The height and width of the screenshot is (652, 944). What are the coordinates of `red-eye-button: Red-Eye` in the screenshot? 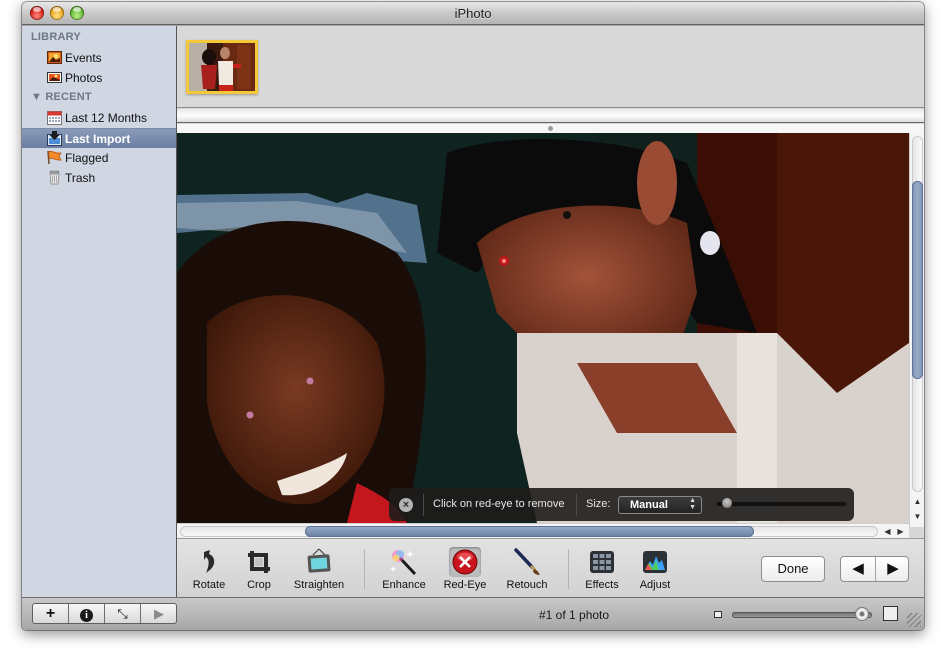 It's located at (465, 568).